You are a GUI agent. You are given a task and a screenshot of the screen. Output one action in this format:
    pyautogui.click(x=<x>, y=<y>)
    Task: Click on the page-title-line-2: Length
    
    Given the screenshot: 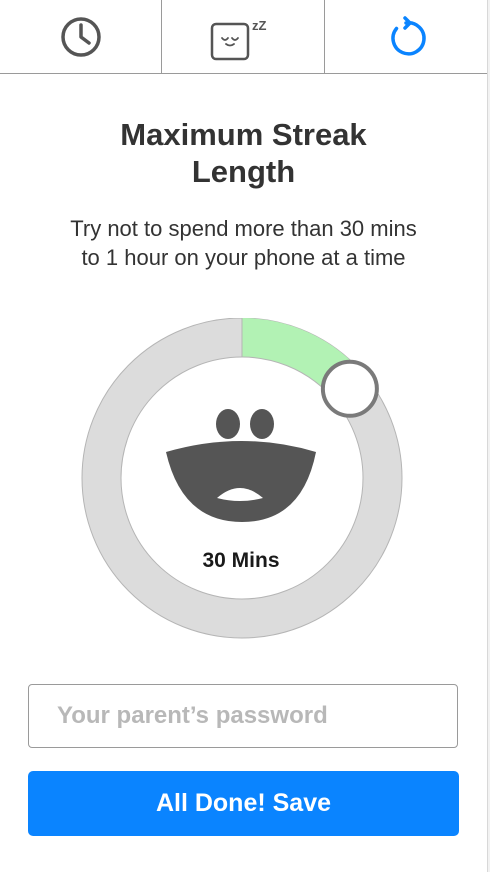 What is the action you would take?
    pyautogui.click(x=243, y=171)
    